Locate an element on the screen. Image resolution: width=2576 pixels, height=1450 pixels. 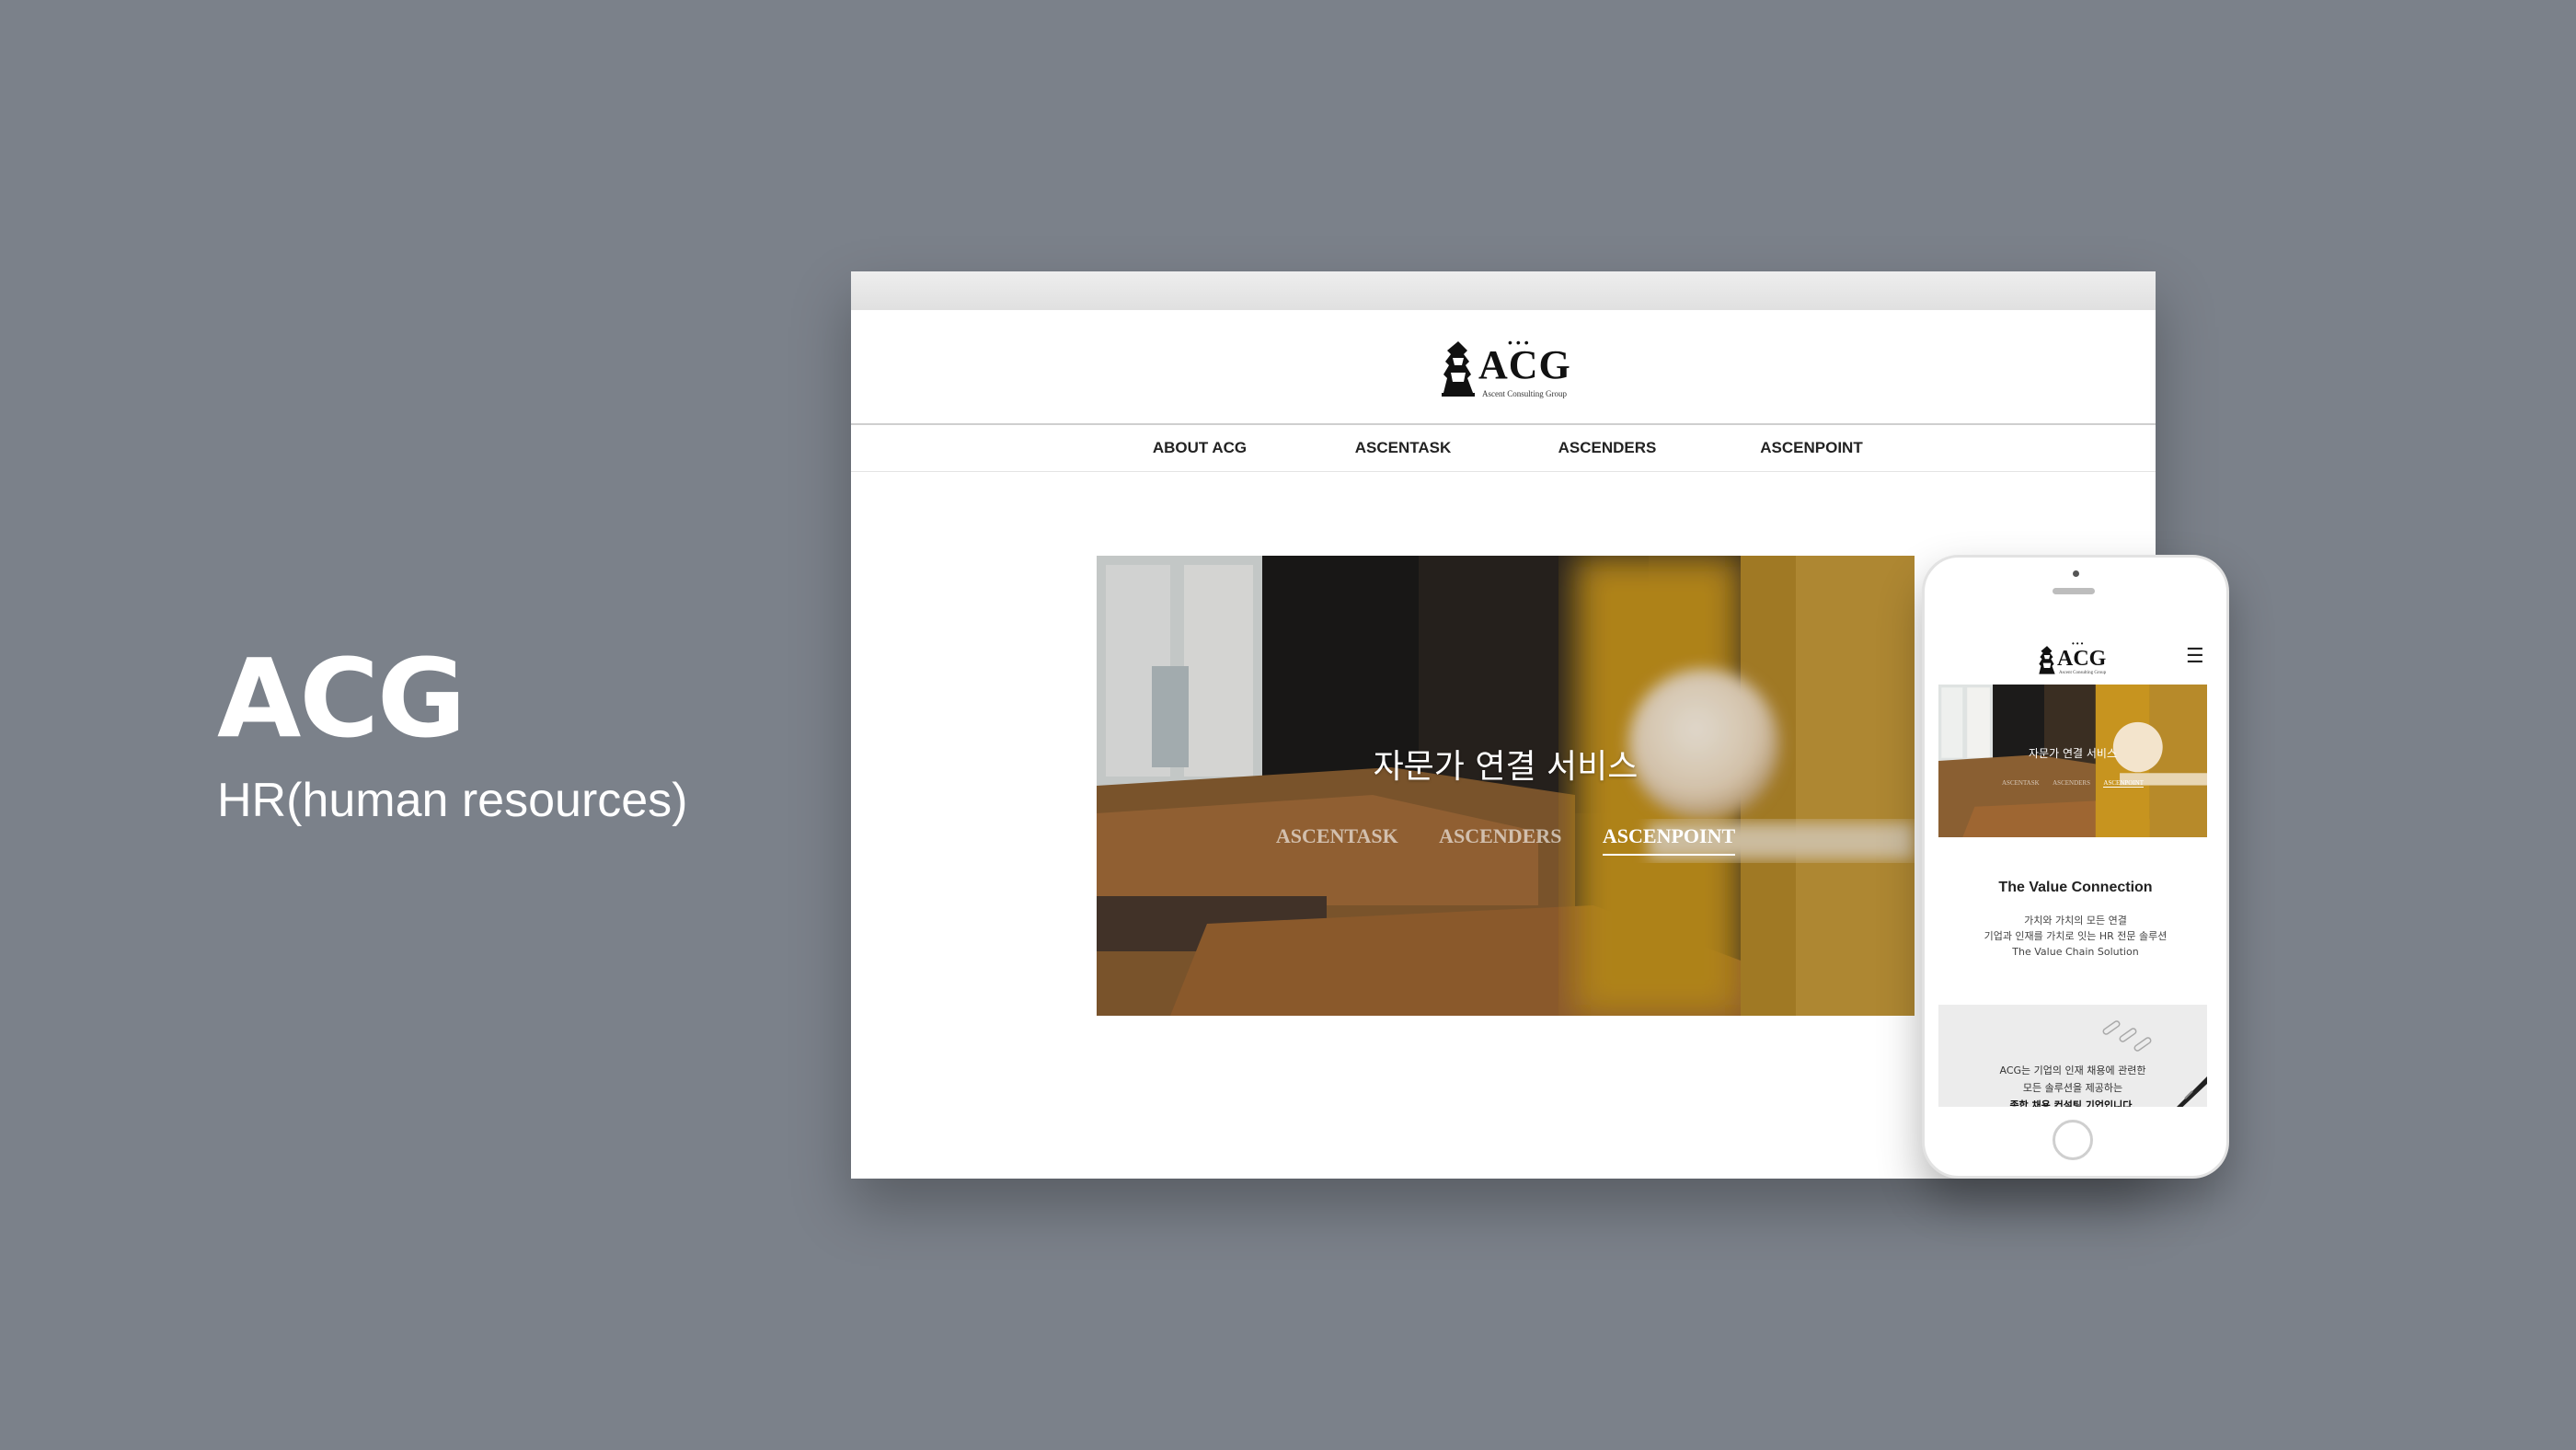
value-line: The Value Chain Solution is located at coordinates (2075, 952).